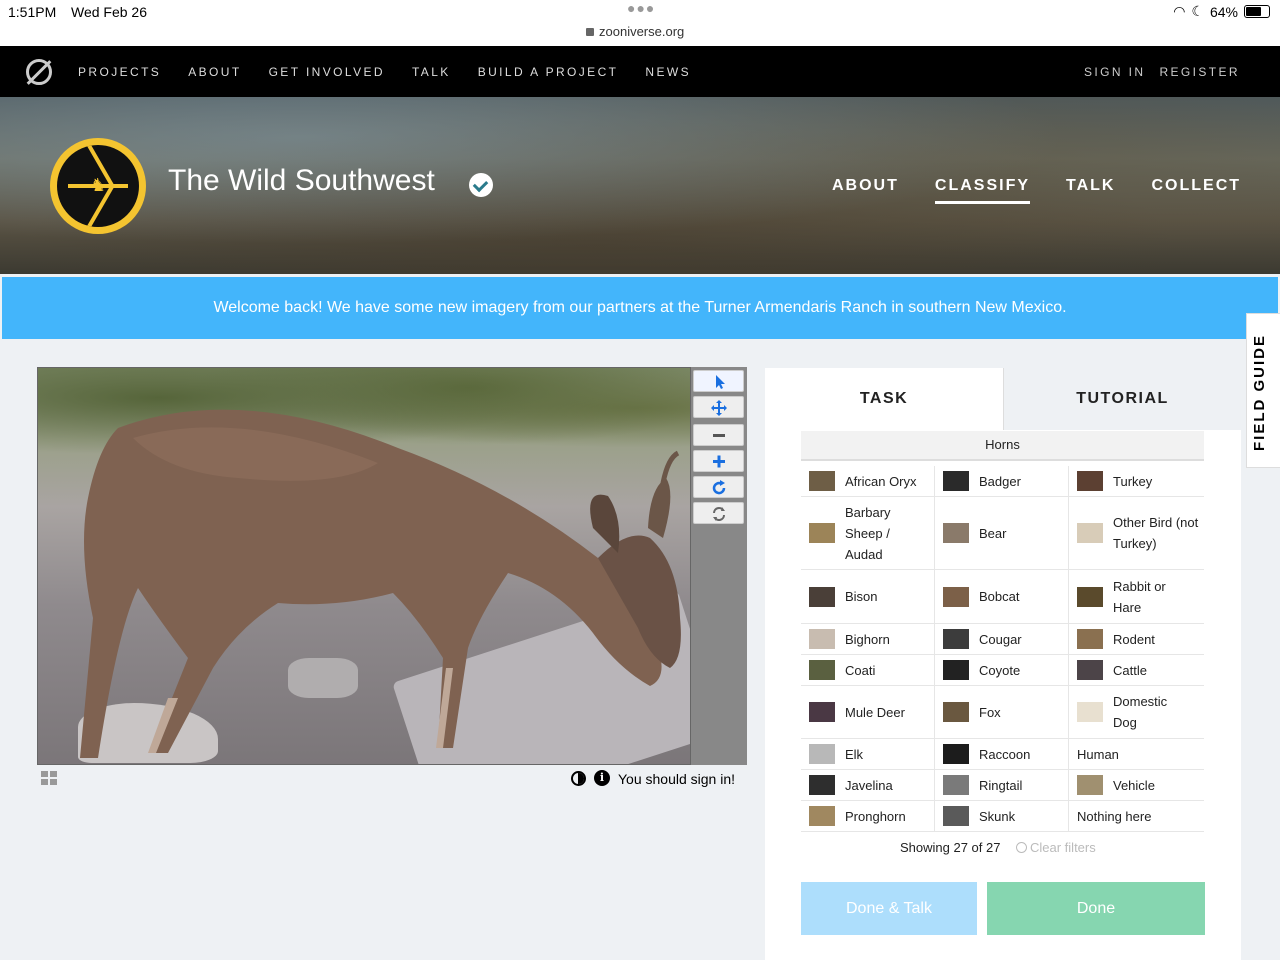  What do you see at coordinates (1002, 639) in the screenshot?
I see `species-choice: Cougar` at bounding box center [1002, 639].